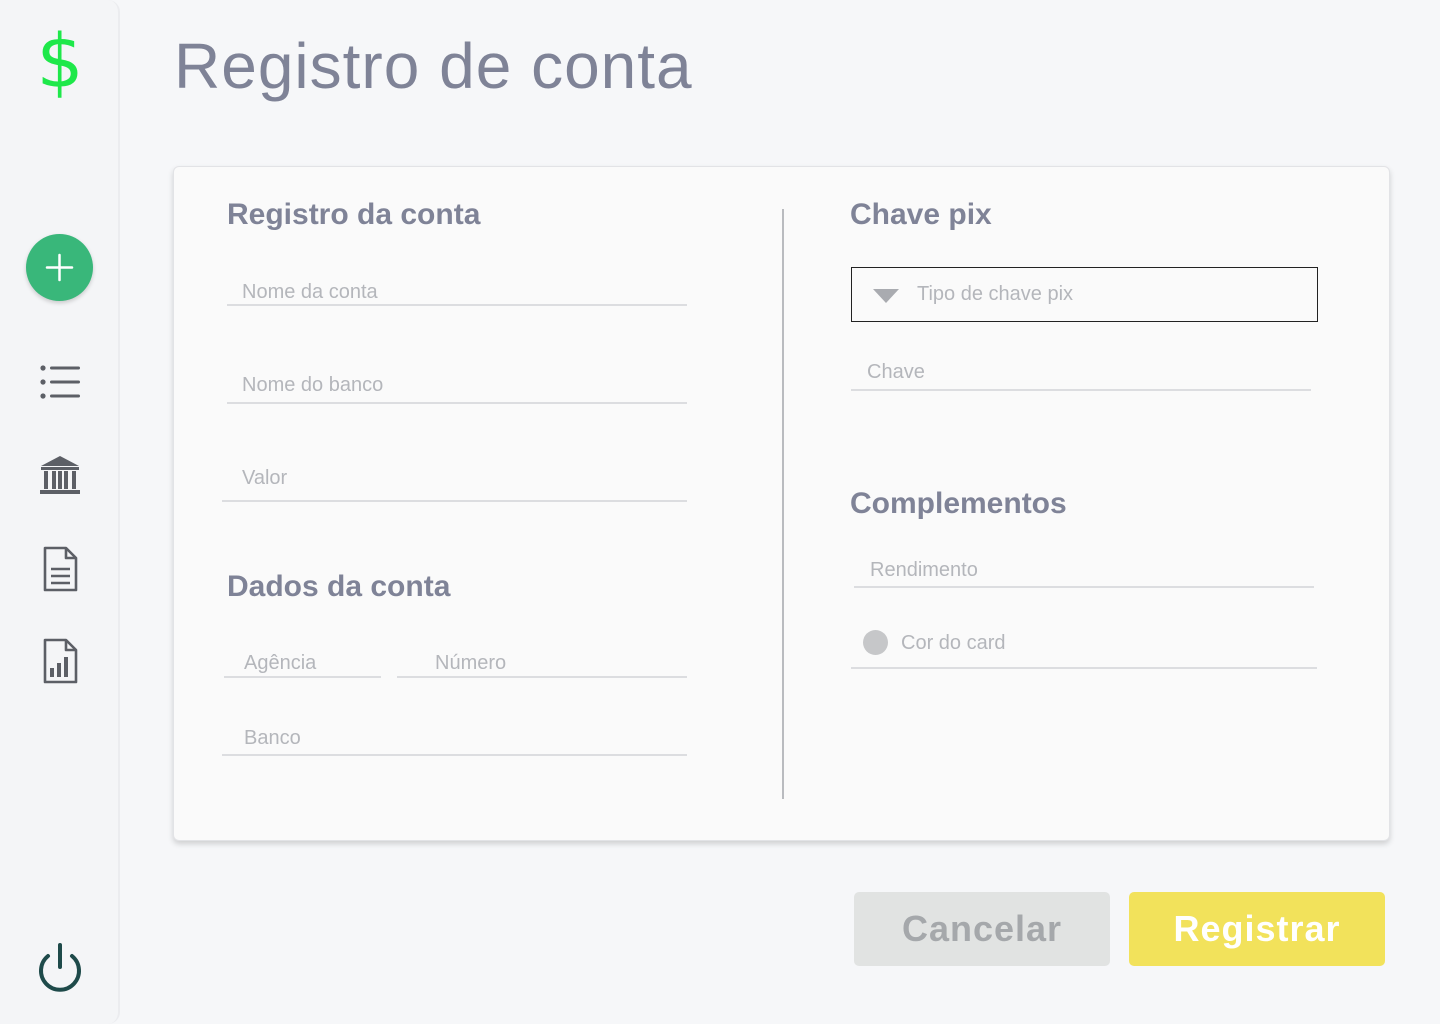  What do you see at coordinates (995, 294) in the screenshot?
I see `pix-key-type-placeholder: Tipo de chave pix` at bounding box center [995, 294].